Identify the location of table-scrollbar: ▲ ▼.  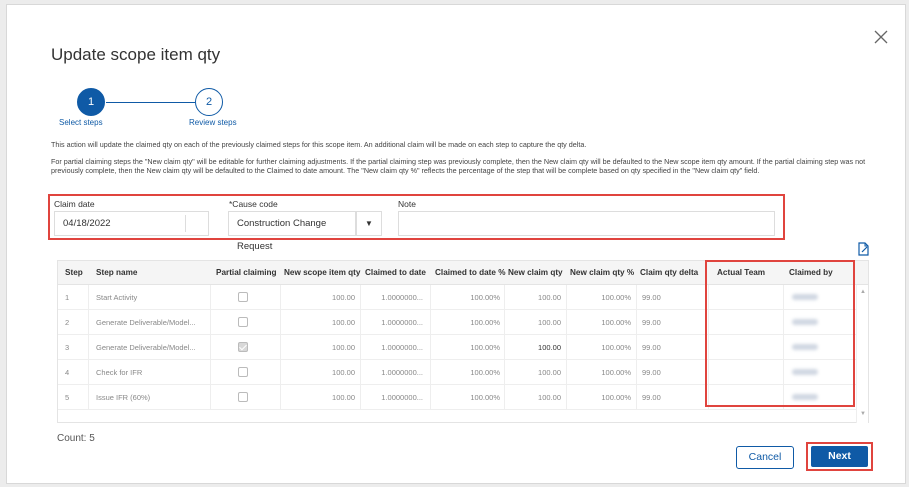
(862, 354).